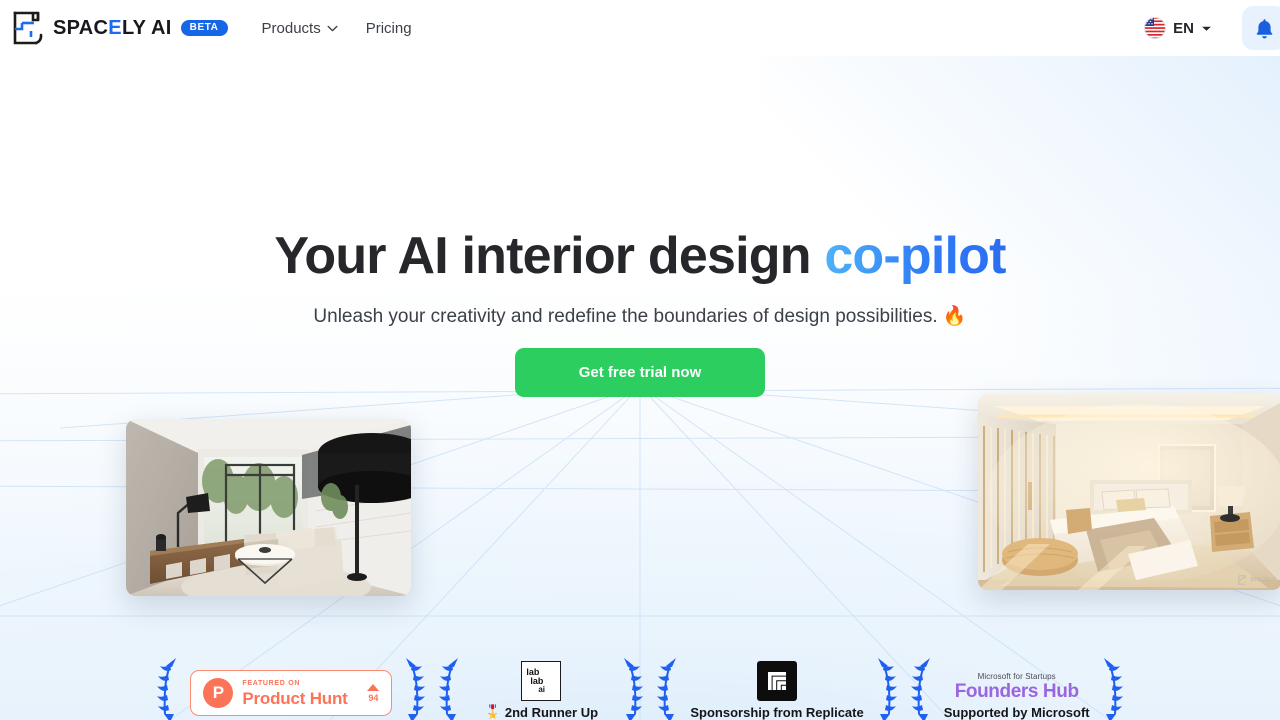 Image resolution: width=1280 pixels, height=720 pixels. I want to click on award-replicate: Sponsorship from Replicate, so click(776, 684).